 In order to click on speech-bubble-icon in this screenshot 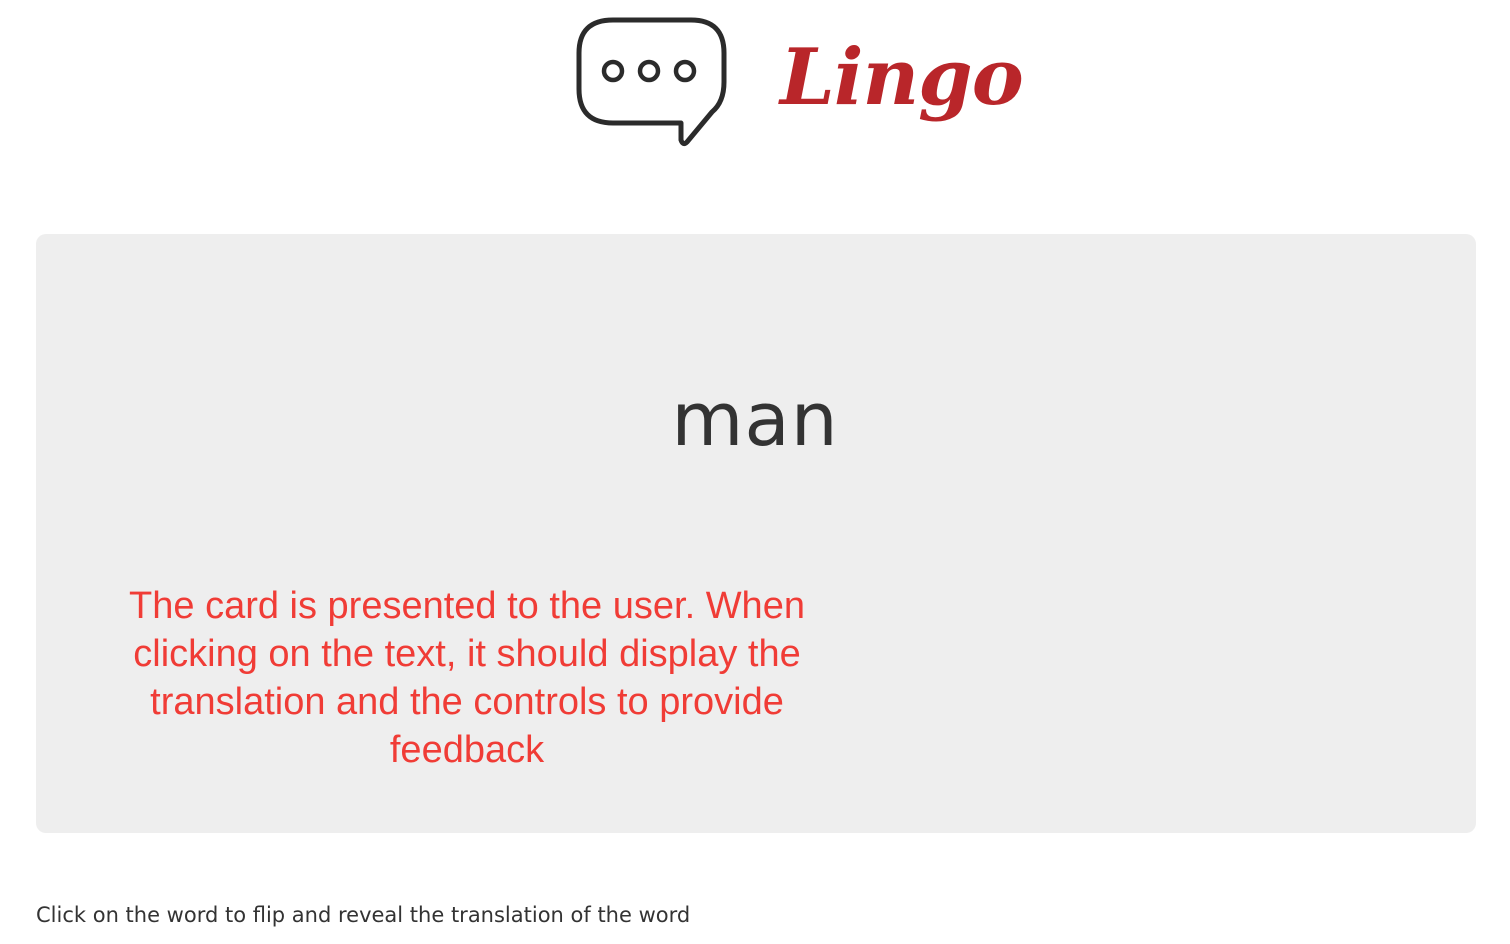, I will do `click(651, 82)`.